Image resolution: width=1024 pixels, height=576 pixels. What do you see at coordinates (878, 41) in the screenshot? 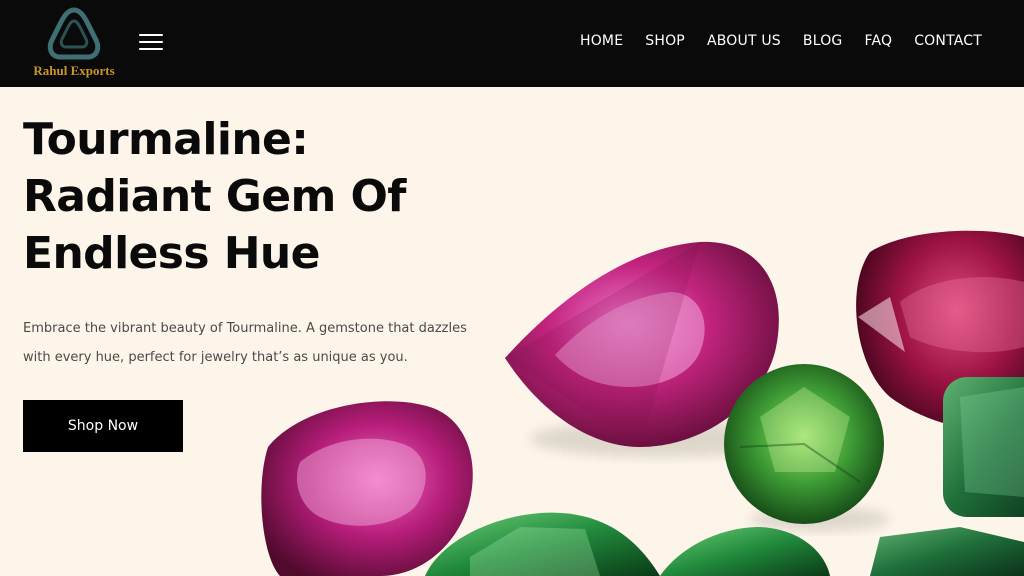
I see `nav-link-faq: FAQ` at bounding box center [878, 41].